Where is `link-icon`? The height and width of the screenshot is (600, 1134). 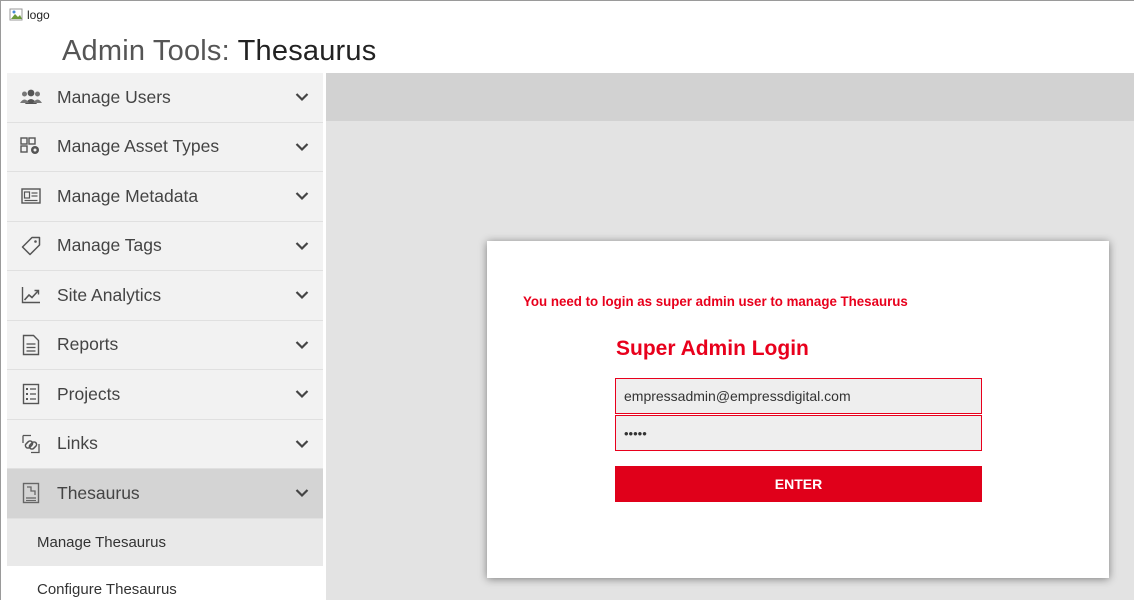
link-icon is located at coordinates (31, 444).